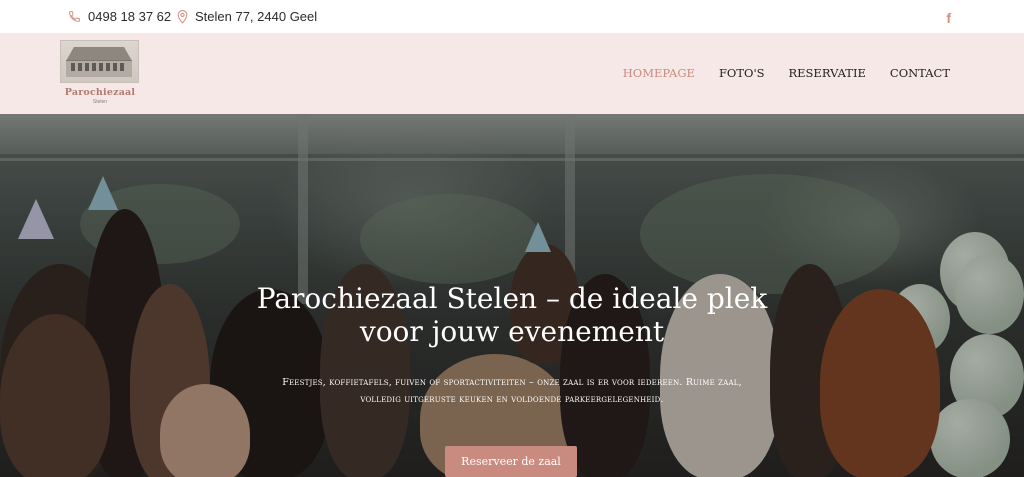  Describe the element at coordinates (827, 73) in the screenshot. I see `nav-item-reservatie: RESERVATIE` at that location.